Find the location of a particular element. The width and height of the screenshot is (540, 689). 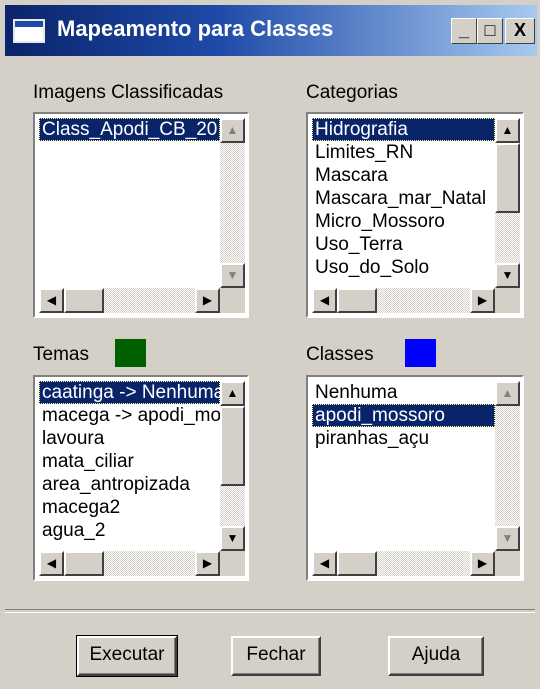

images-horizontal-scrollbar: ◀ ▶ is located at coordinates (129, 300).